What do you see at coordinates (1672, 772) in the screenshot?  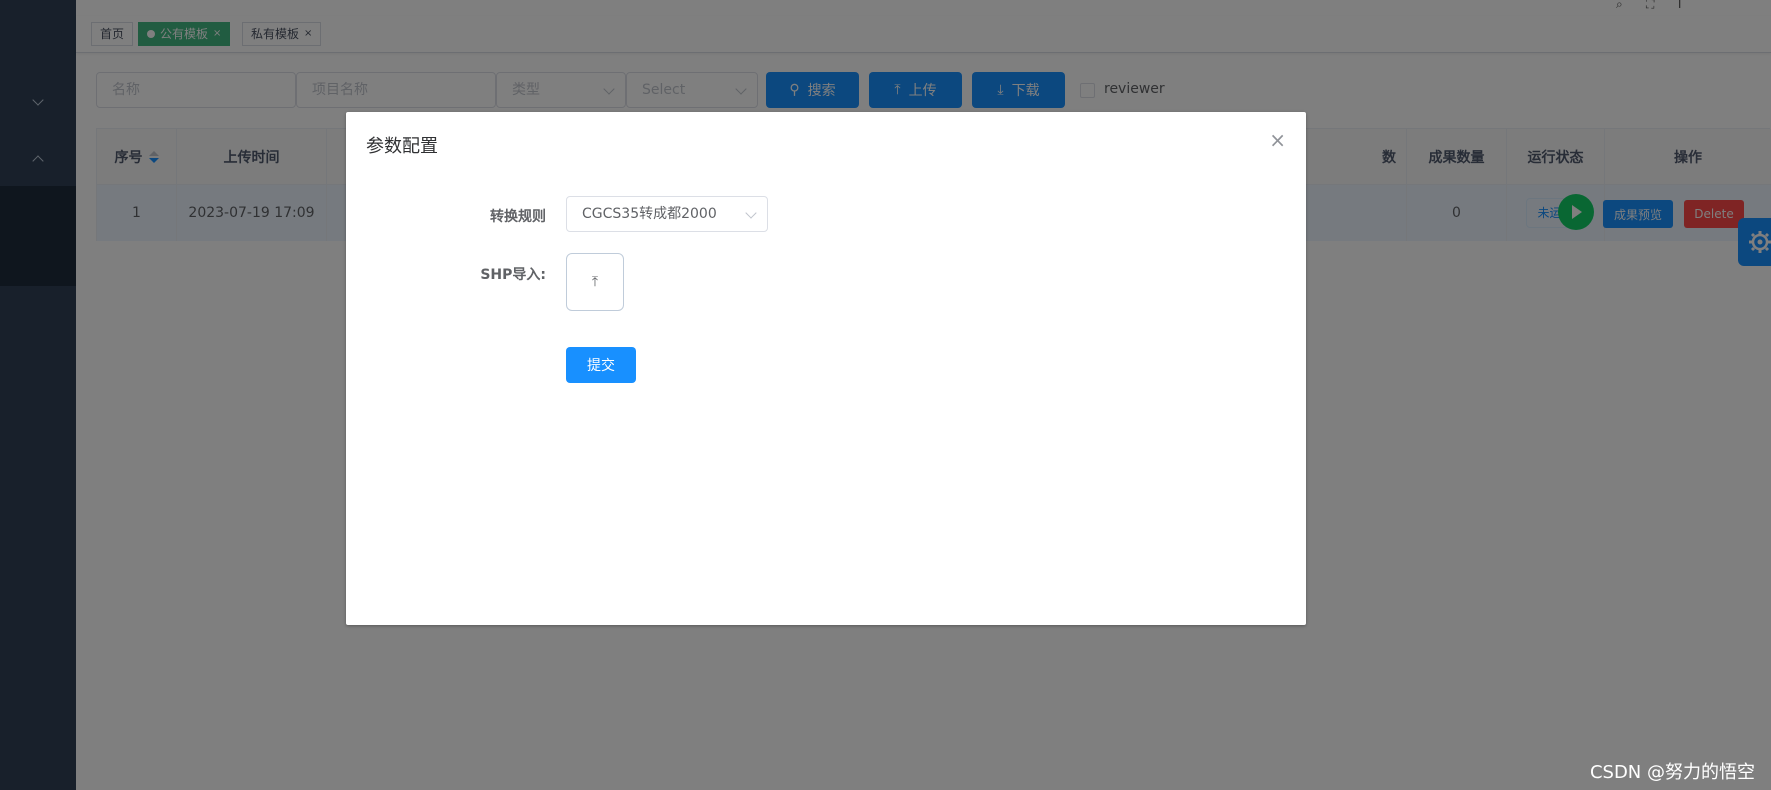 I see `watermark: CSDN @努力的悟空` at bounding box center [1672, 772].